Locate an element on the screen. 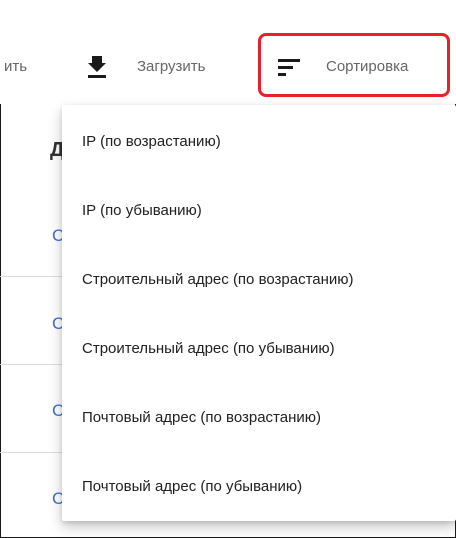  sort-option-postal-address-desc: Почтовый адрес (по убыванию) is located at coordinates (259, 486).